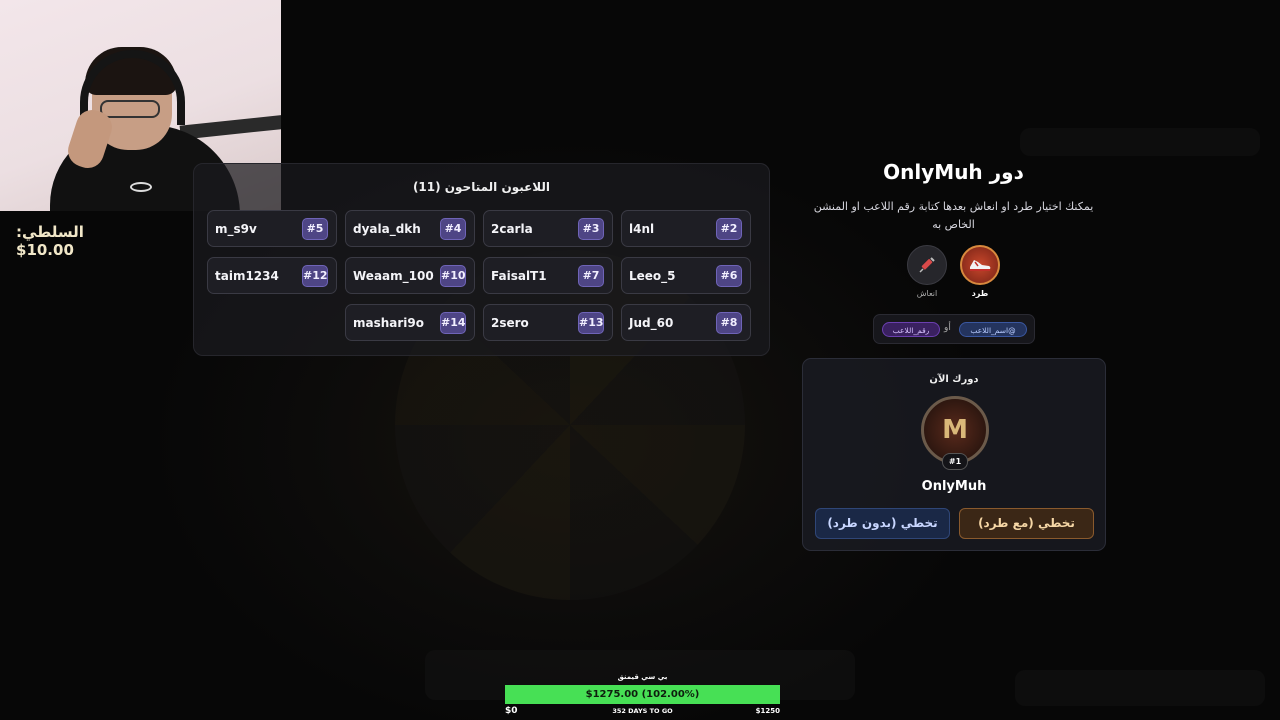 This screenshot has width=1280, height=720. I want to click on current-player-name: OnlyMuh, so click(954, 486).